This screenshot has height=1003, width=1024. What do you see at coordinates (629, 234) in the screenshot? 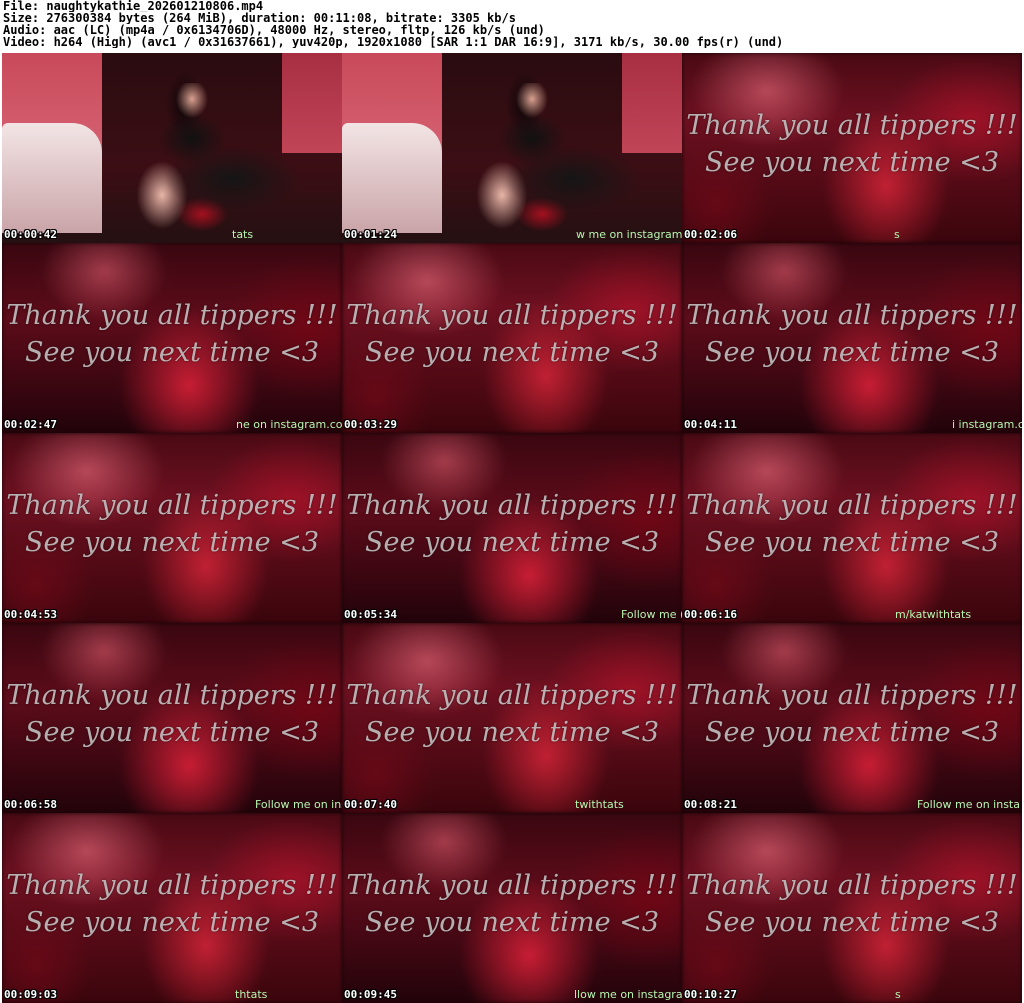
I see `ticker-text: w me on instagram.` at bounding box center [629, 234].